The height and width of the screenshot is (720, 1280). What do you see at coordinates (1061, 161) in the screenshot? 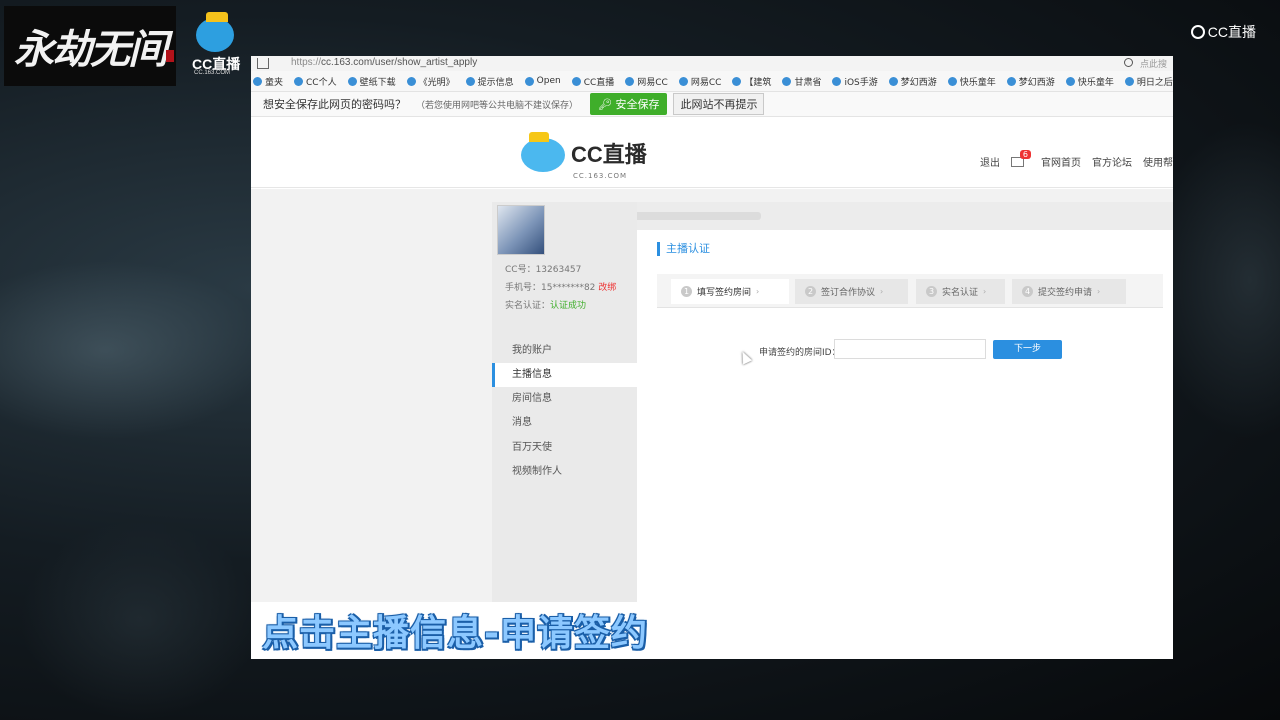
I see `home-link: 官网首页` at bounding box center [1061, 161].